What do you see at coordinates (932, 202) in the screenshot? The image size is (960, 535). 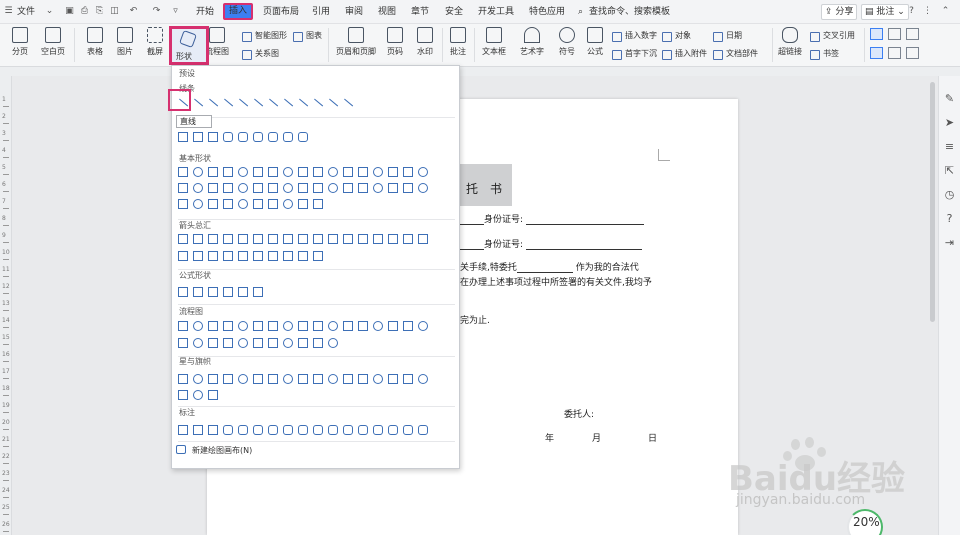 I see `scrollbar-thumb` at bounding box center [932, 202].